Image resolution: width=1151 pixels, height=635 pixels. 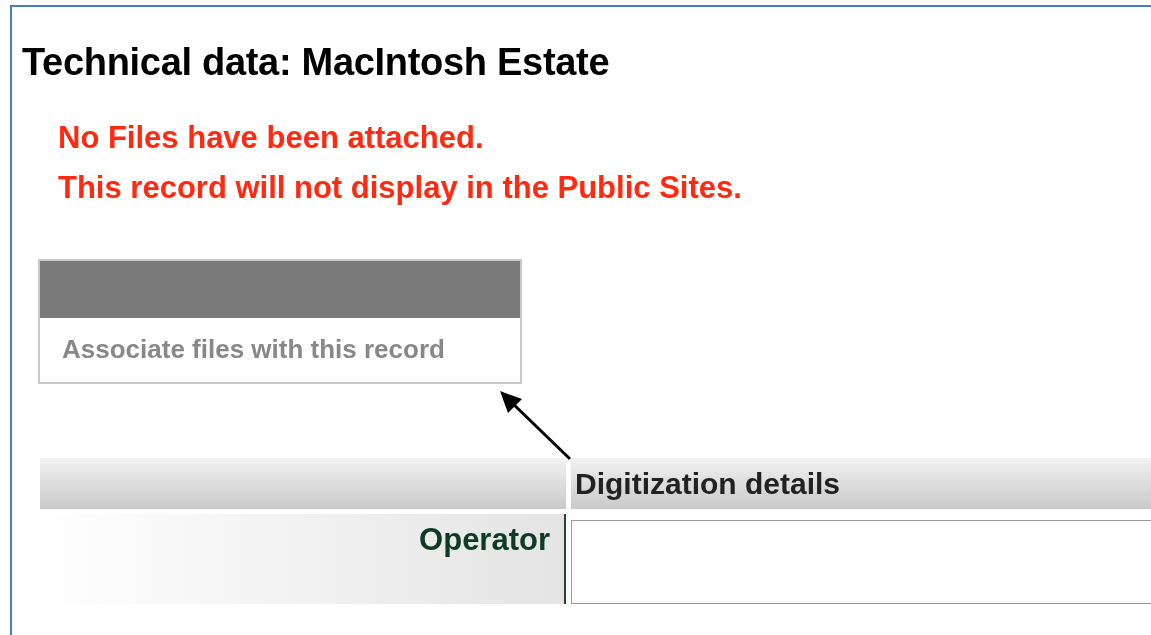 I want to click on section-heading: Digitization details, so click(x=861, y=483).